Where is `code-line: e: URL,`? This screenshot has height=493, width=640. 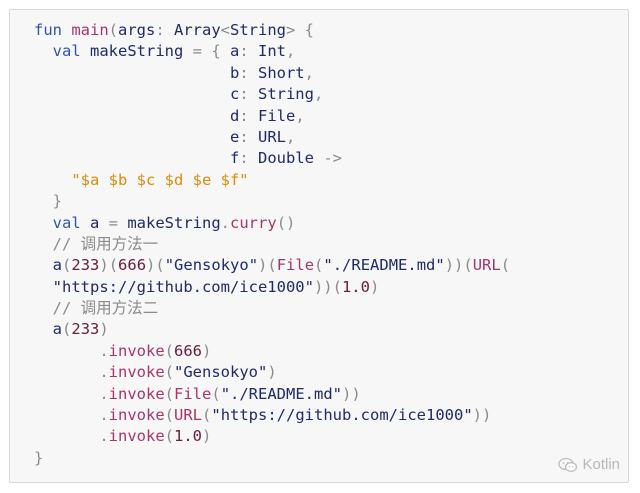 code-line: e: URL, is located at coordinates (272, 137).